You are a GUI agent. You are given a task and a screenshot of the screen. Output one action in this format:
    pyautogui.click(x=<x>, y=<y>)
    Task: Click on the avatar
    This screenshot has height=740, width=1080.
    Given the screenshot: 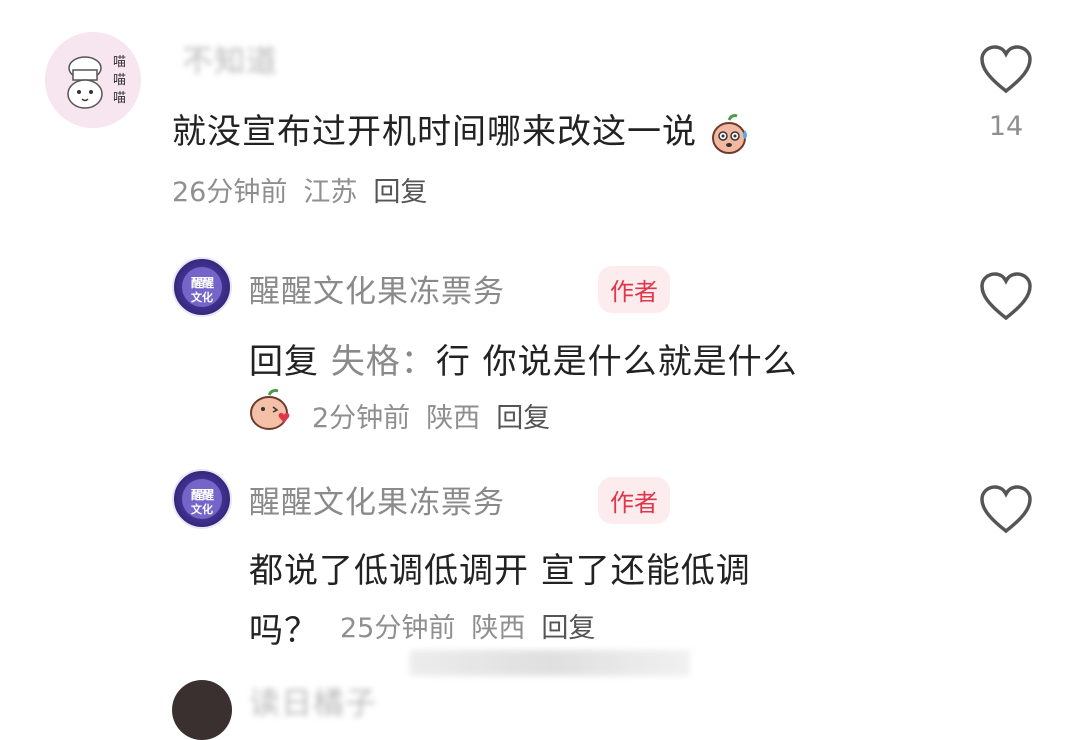 What is the action you would take?
    pyautogui.click(x=202, y=710)
    